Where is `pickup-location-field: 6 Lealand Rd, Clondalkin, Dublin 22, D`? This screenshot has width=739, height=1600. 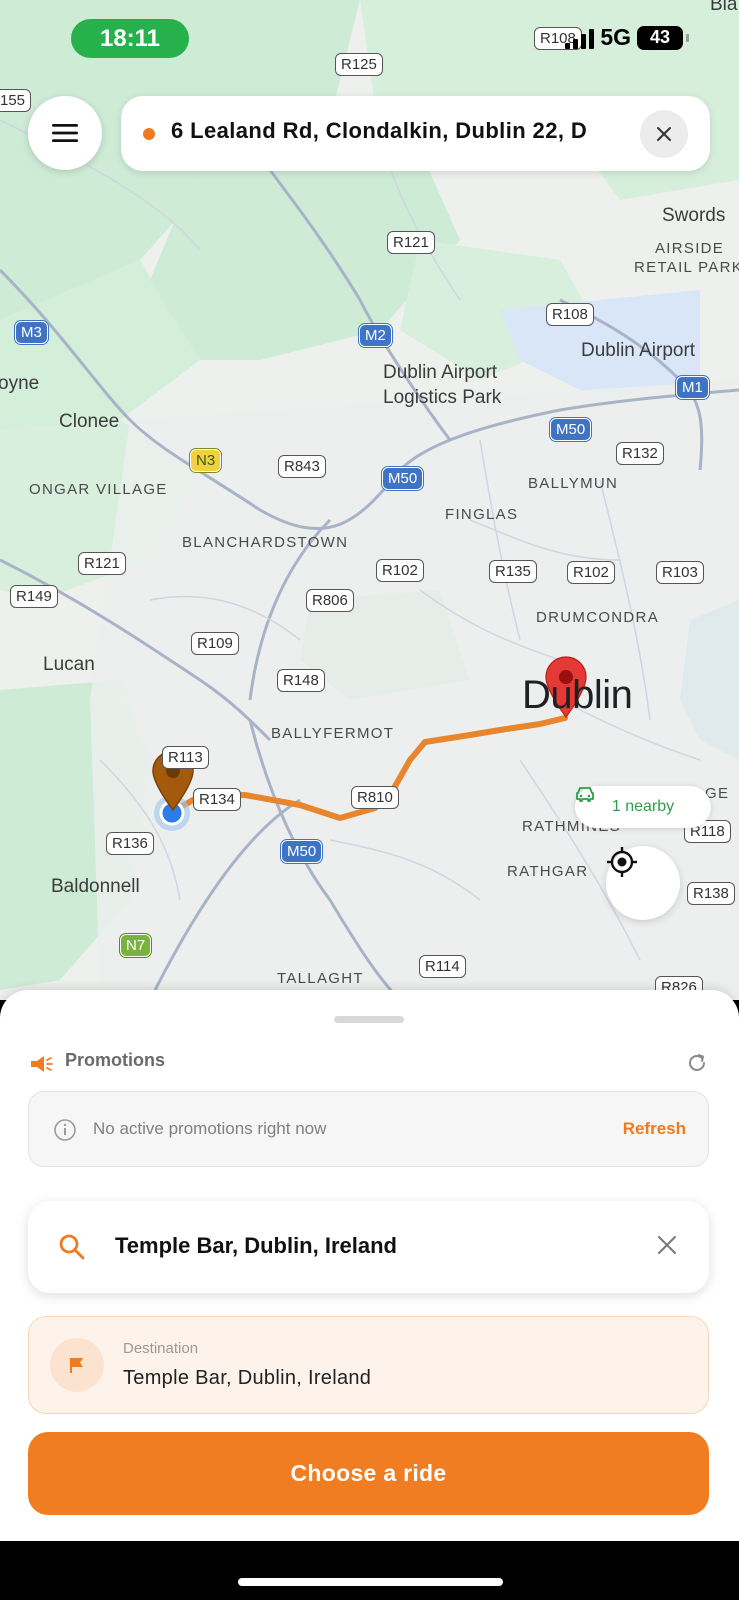
pickup-location-field: 6 Lealand Rd, Clondalkin, Dublin 22, D is located at coordinates (415, 133).